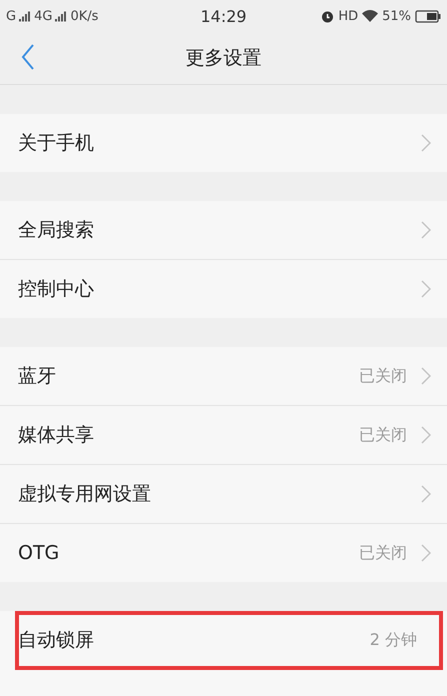  Describe the element at coordinates (85, 494) in the screenshot. I see `row-label: 虚拟专用网设置` at that location.